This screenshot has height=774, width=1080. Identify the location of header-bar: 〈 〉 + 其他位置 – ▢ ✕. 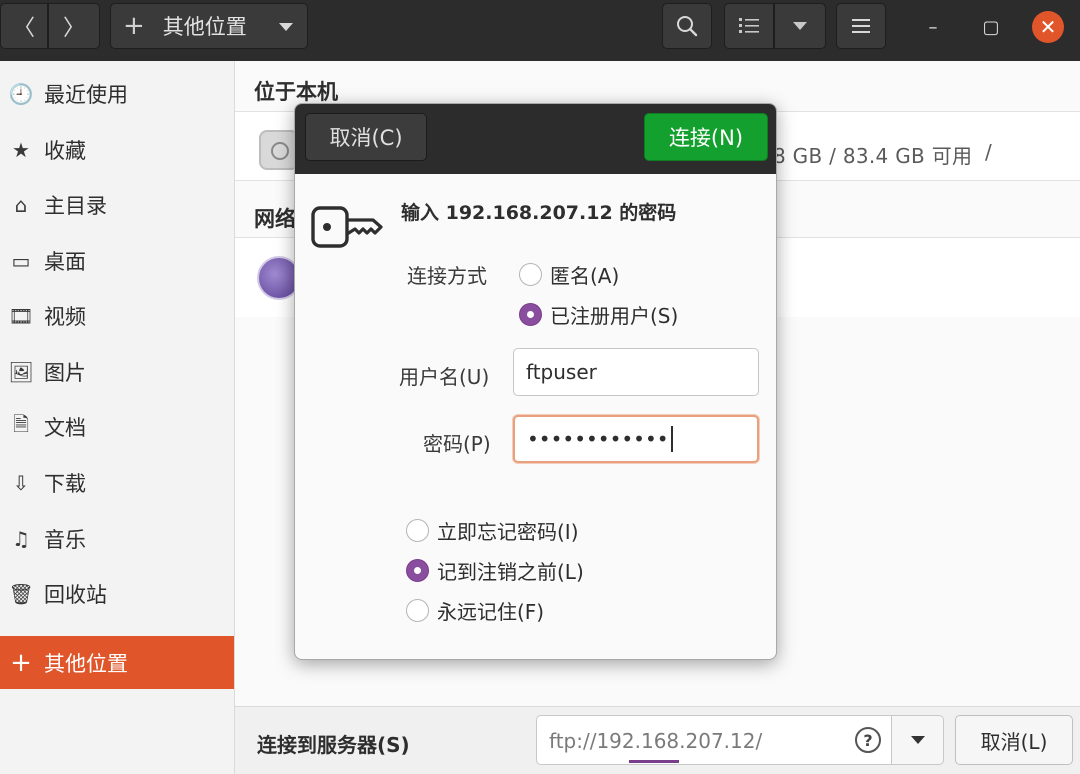
(540, 30).